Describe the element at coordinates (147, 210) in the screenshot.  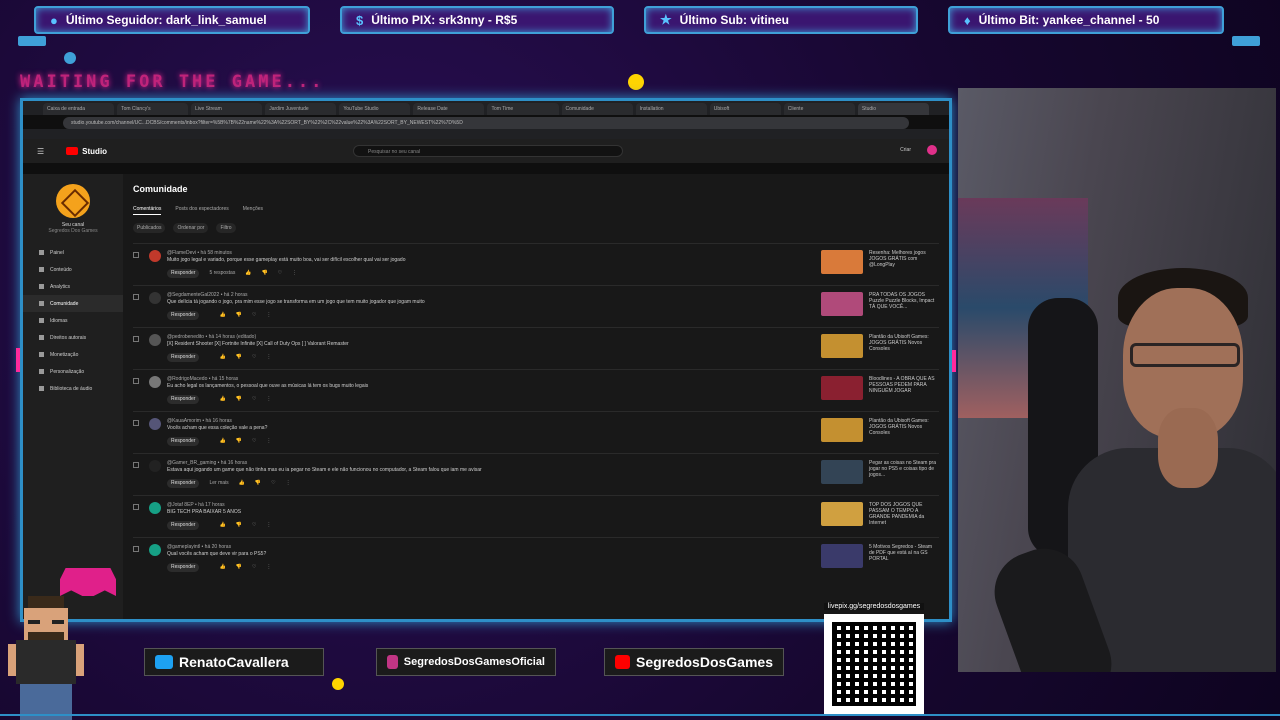
I see `tab-comments: Comentários` at that location.